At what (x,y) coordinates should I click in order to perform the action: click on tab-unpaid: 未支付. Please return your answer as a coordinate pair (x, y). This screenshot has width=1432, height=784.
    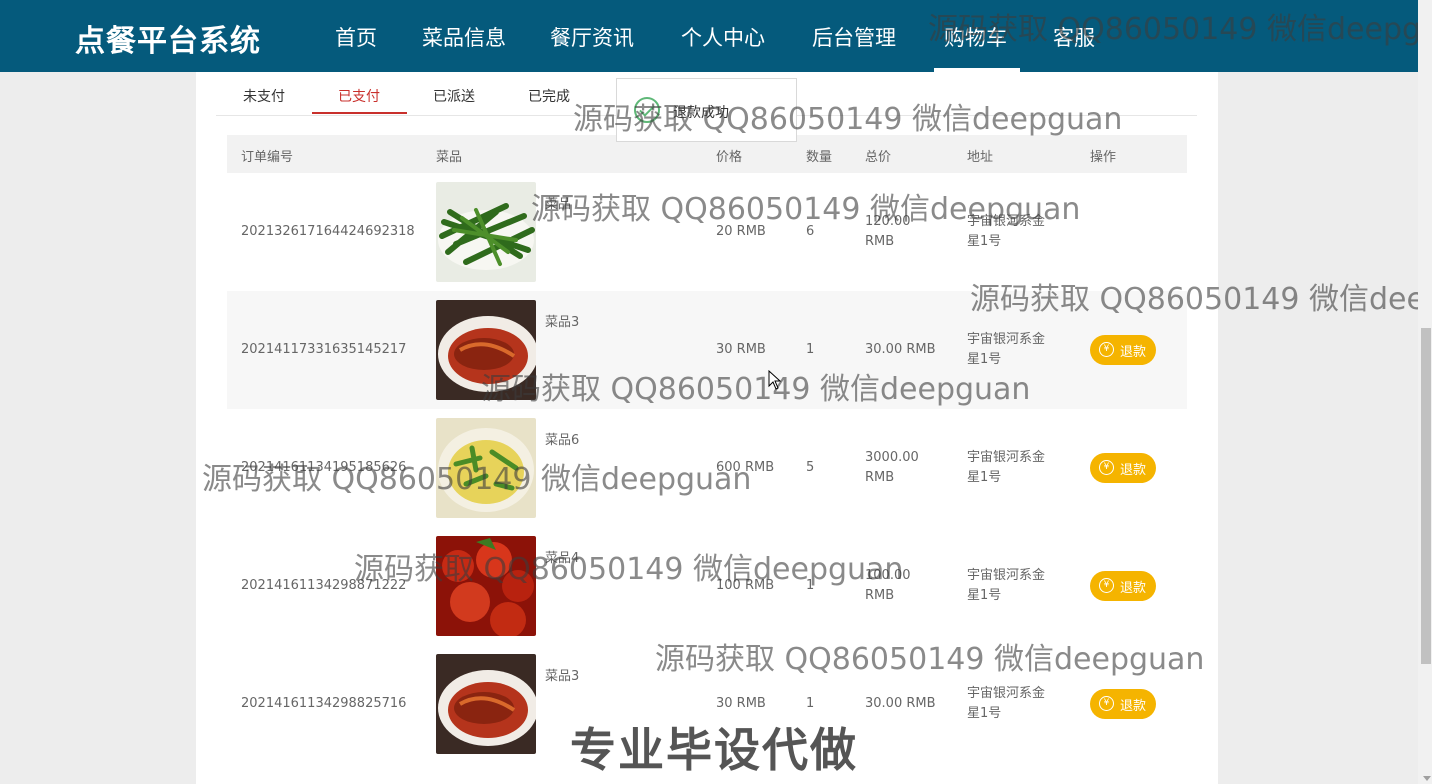
    Looking at the image, I should click on (264, 96).